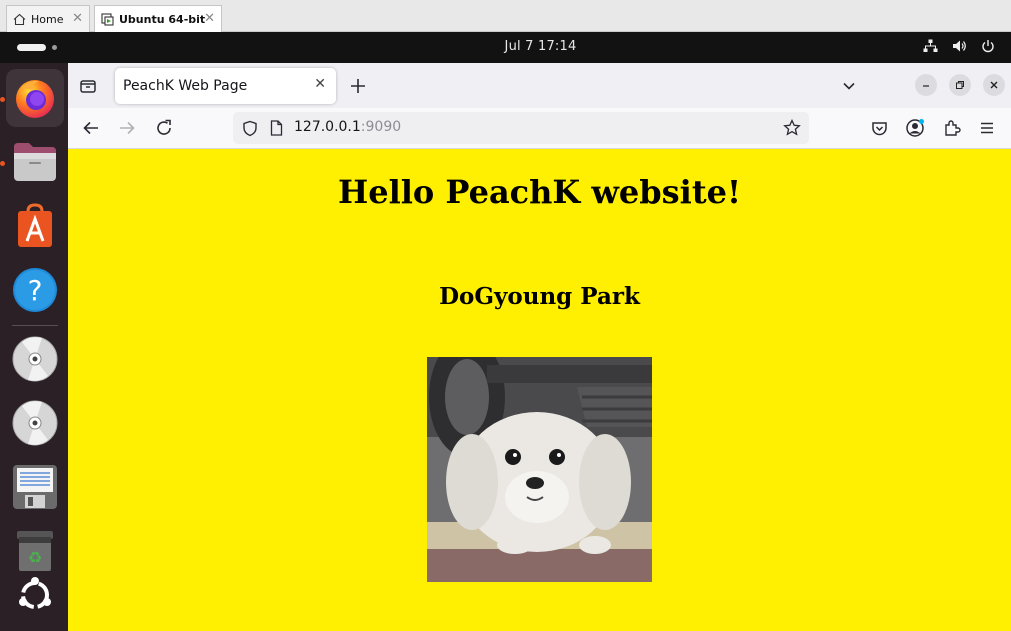 The height and width of the screenshot is (631, 1011). Describe the element at coordinates (327, 127) in the screenshot. I see `url-host: 127.0.0.1` at that location.